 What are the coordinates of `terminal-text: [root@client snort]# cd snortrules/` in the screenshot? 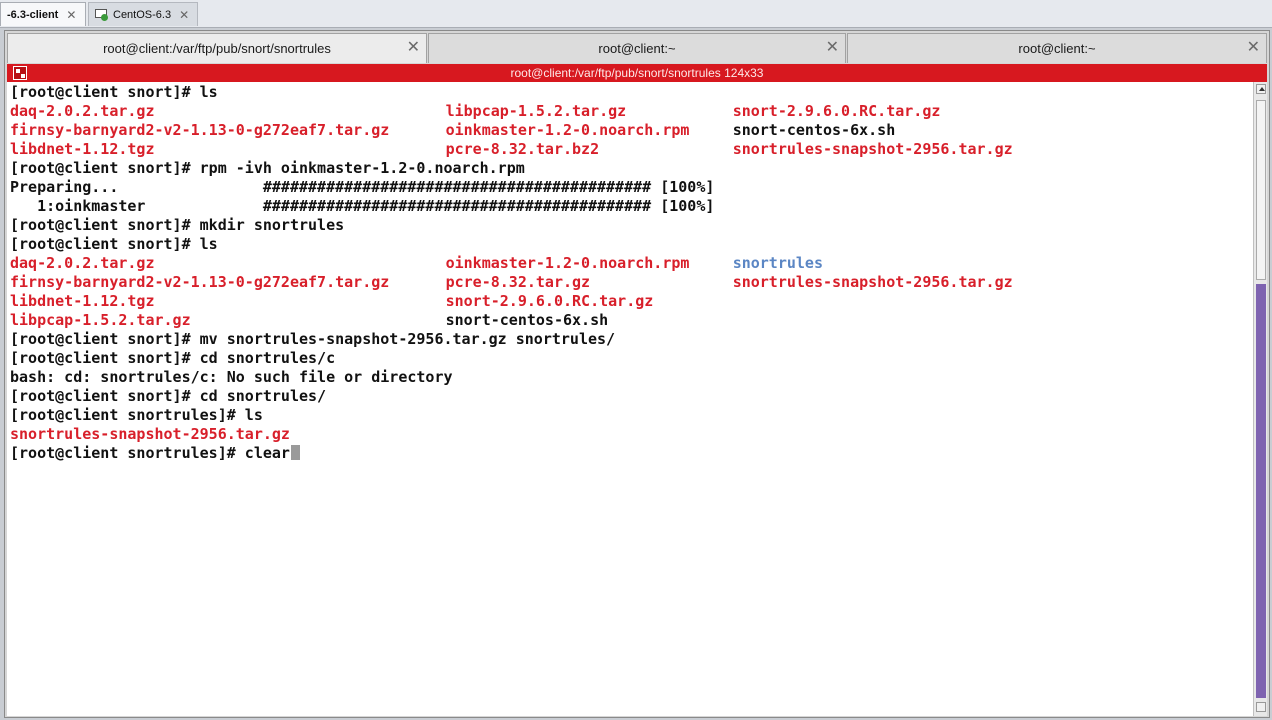 It's located at (168, 396).